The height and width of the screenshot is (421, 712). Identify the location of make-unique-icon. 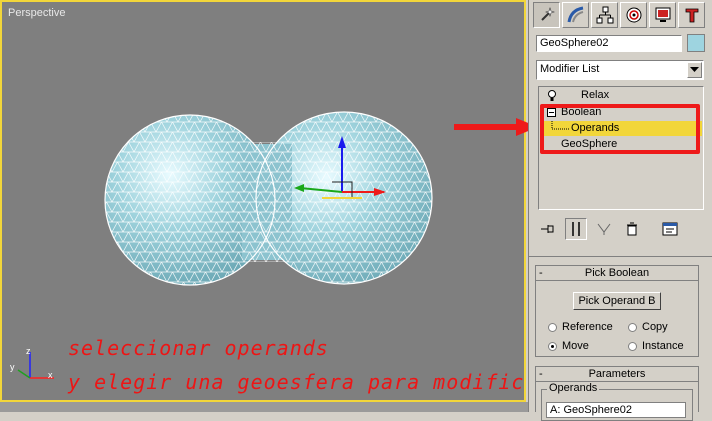
(604, 229).